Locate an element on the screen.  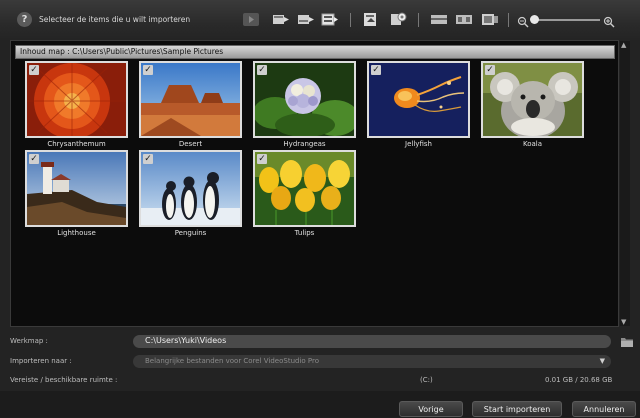
thumbnail-caption: Koala is located at coordinates (532, 144).